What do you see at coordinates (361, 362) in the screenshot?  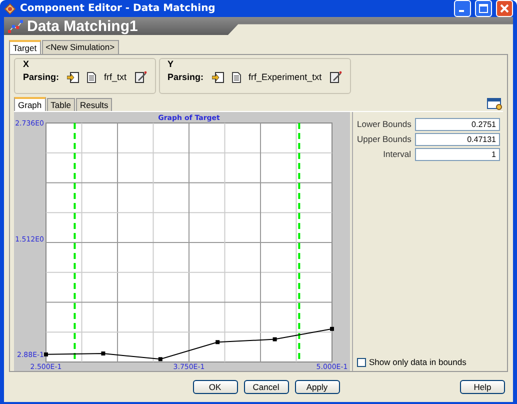 I see `checkbox` at bounding box center [361, 362].